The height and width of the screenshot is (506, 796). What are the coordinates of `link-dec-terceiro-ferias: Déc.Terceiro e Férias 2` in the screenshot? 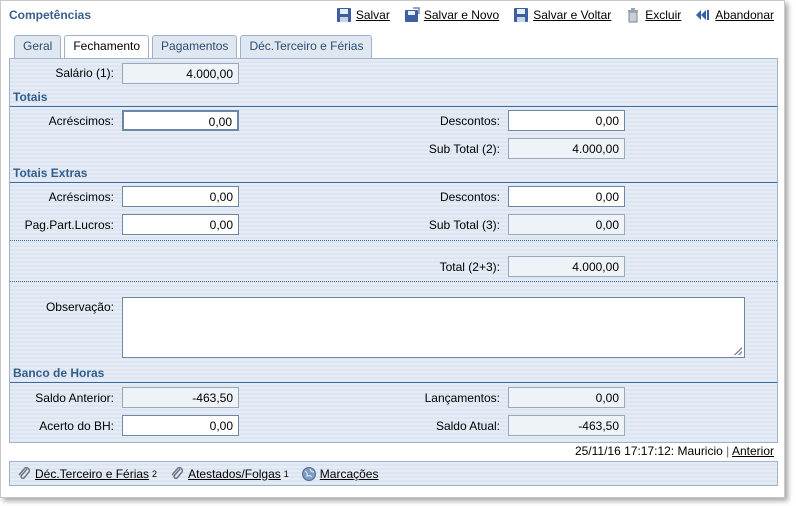 It's located at (86, 474).